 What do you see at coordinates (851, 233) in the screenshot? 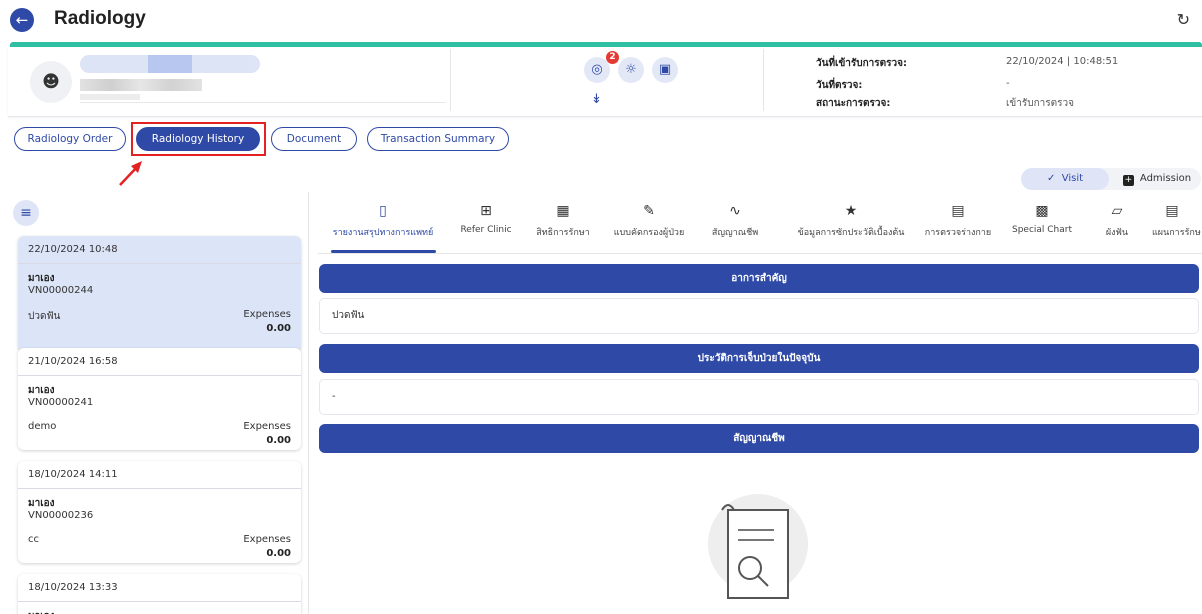
I see `section-tab-label: ข้อมูลการซักประวัติเบื้องต้น` at bounding box center [851, 233].